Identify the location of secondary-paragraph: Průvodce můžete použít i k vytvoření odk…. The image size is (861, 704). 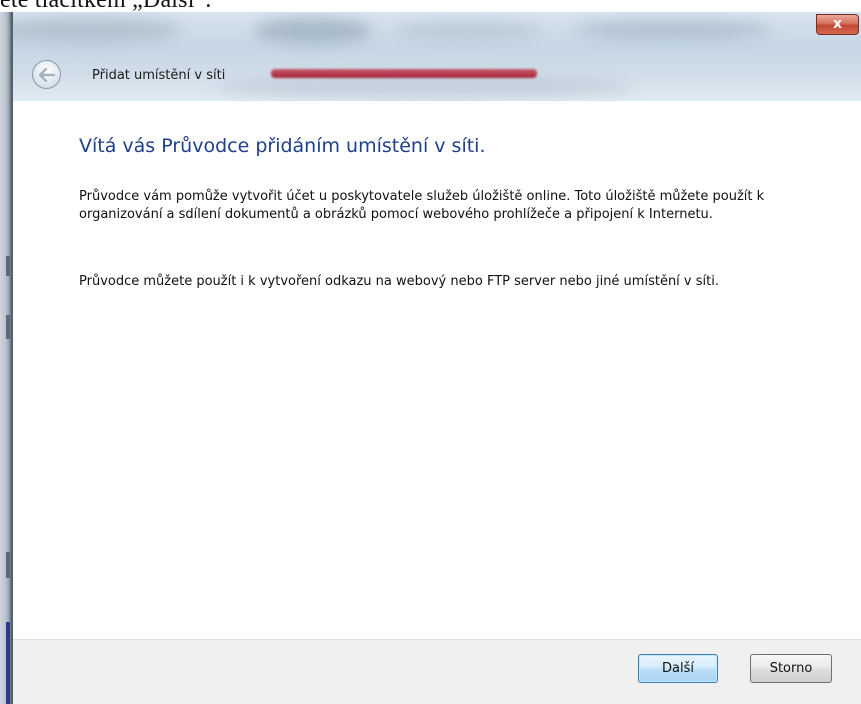
(399, 281).